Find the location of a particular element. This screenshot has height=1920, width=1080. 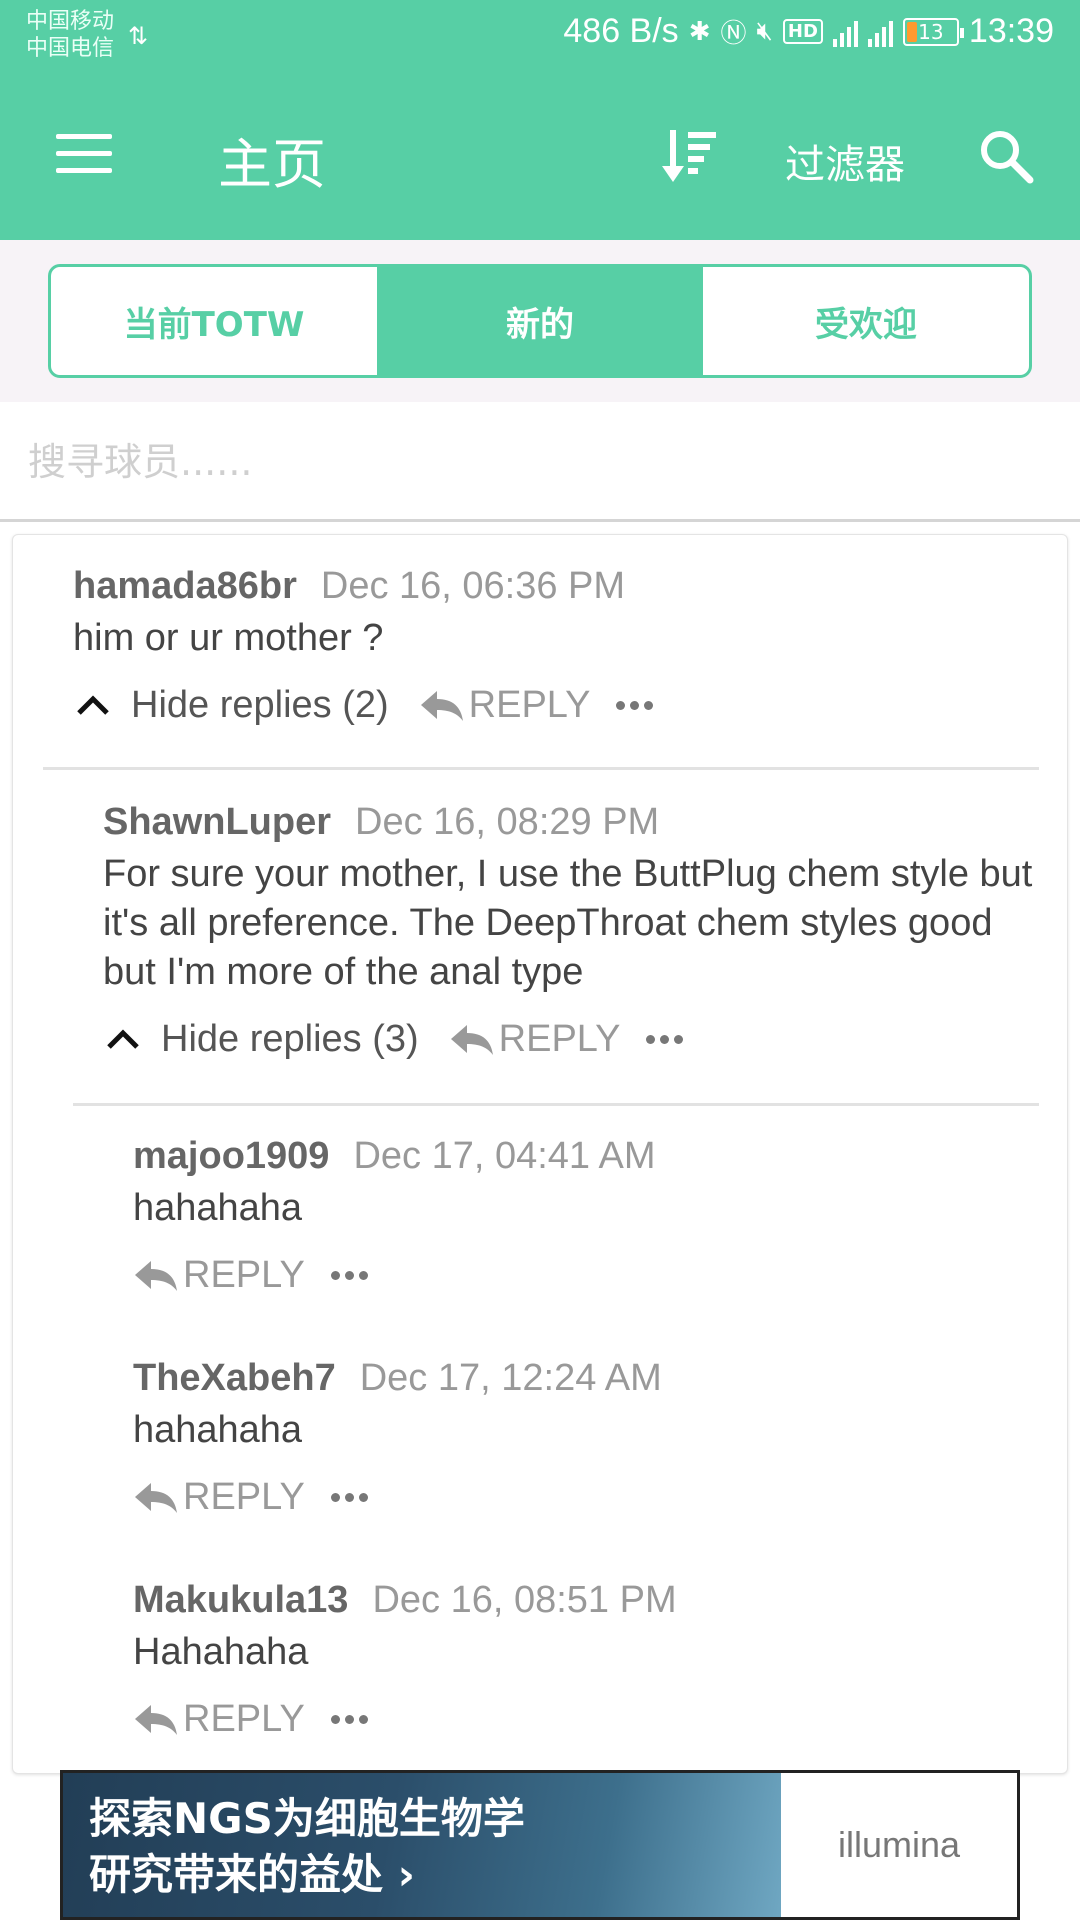

comment-timestamp: Dec 16, 06:36 PM is located at coordinates (473, 586).